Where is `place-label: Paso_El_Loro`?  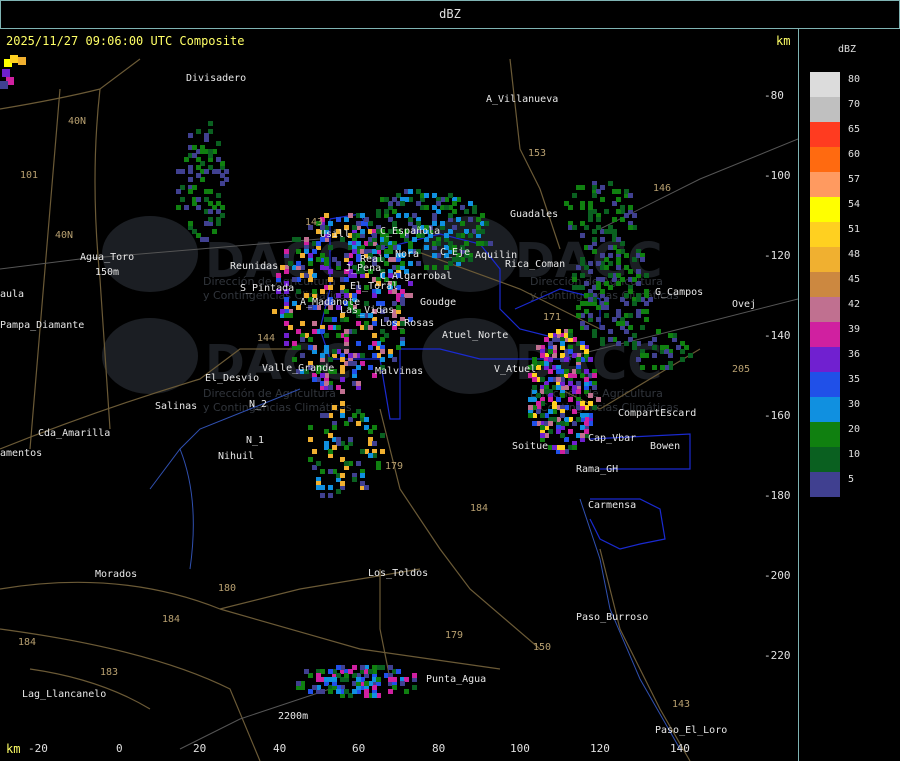
place-label: Paso_El_Loro is located at coordinates (691, 730).